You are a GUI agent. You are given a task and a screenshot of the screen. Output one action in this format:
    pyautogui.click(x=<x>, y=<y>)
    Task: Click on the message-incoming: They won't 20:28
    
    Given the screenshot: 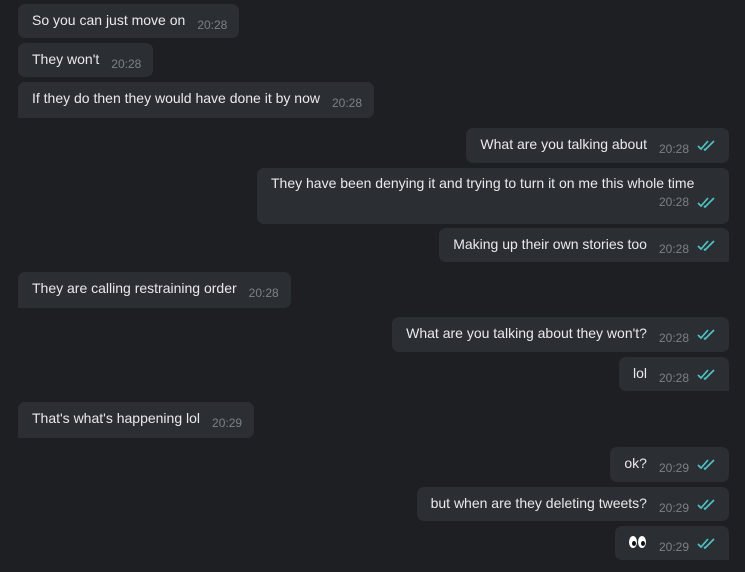 What is the action you would take?
    pyautogui.click(x=86, y=60)
    